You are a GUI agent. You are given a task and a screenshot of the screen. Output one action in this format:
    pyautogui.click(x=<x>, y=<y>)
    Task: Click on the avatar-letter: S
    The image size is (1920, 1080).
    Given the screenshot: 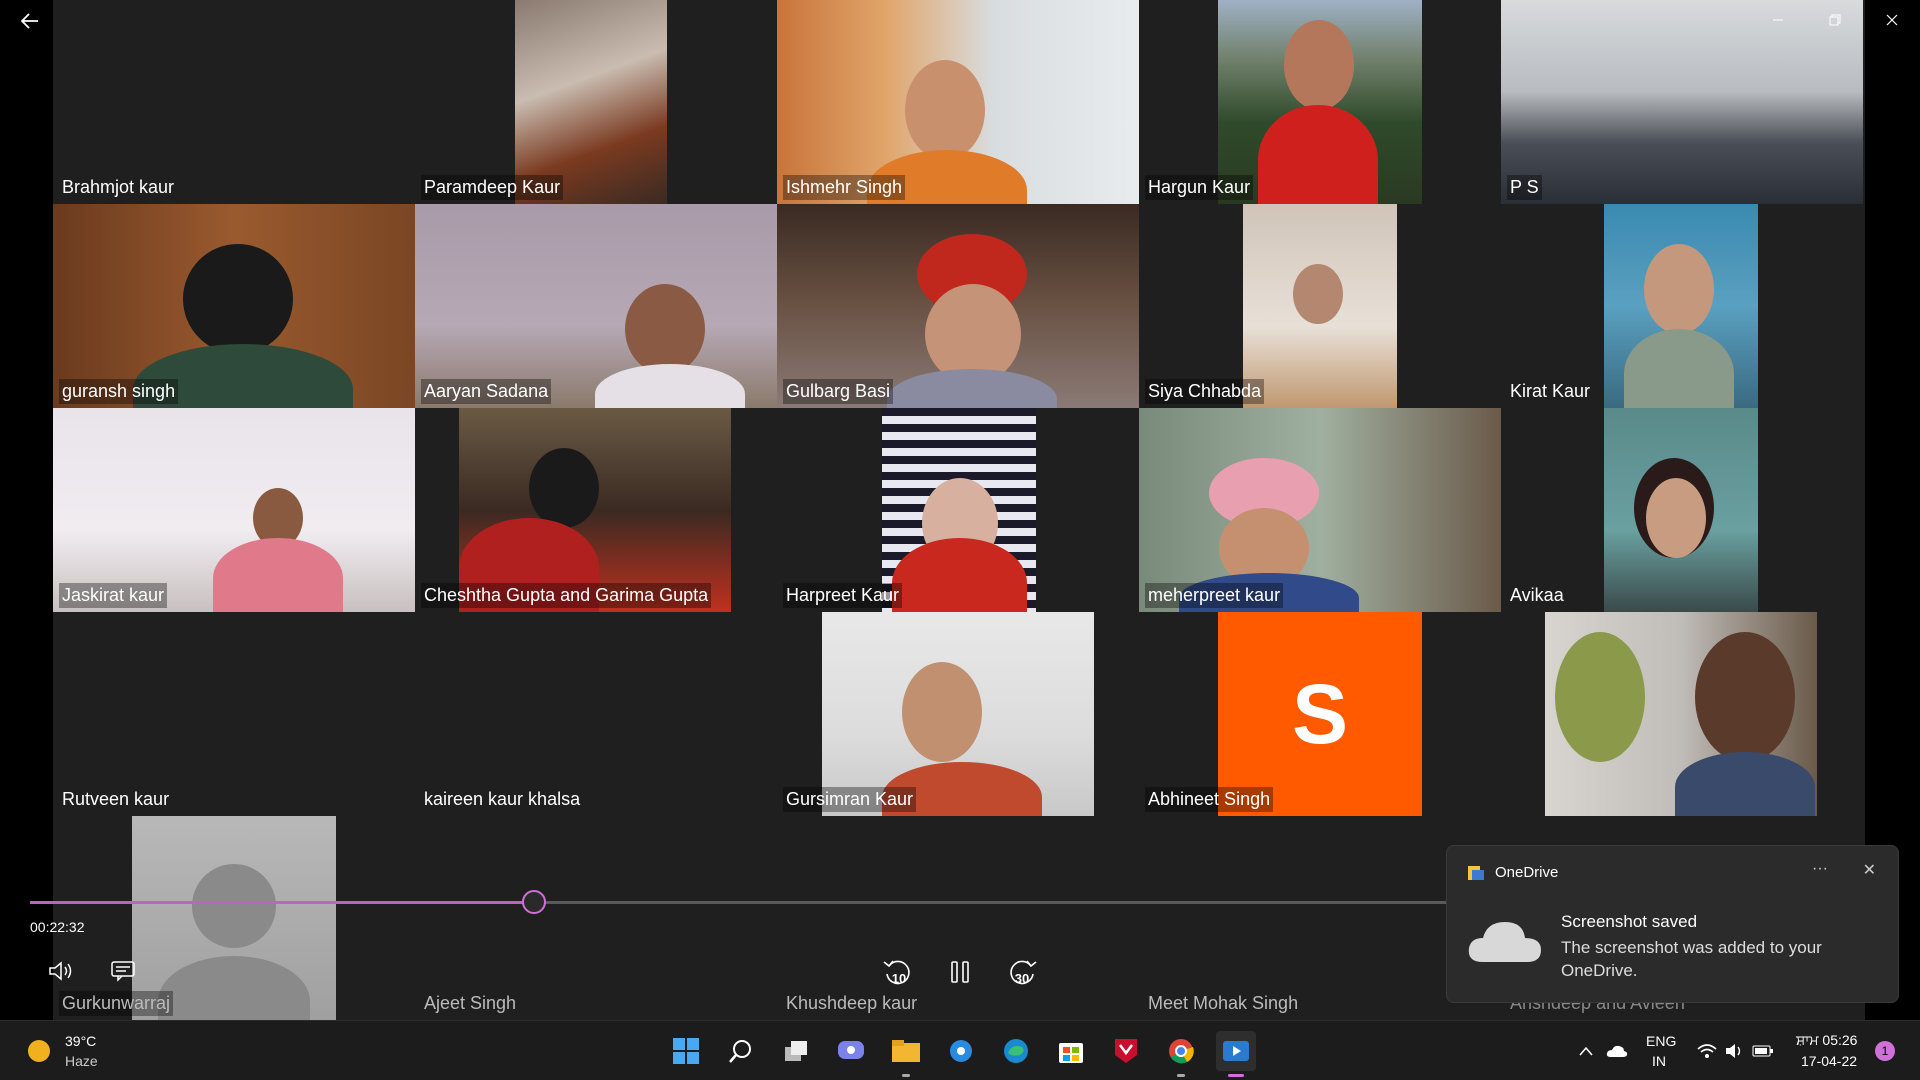 What is the action you would take?
    pyautogui.click(x=1320, y=713)
    